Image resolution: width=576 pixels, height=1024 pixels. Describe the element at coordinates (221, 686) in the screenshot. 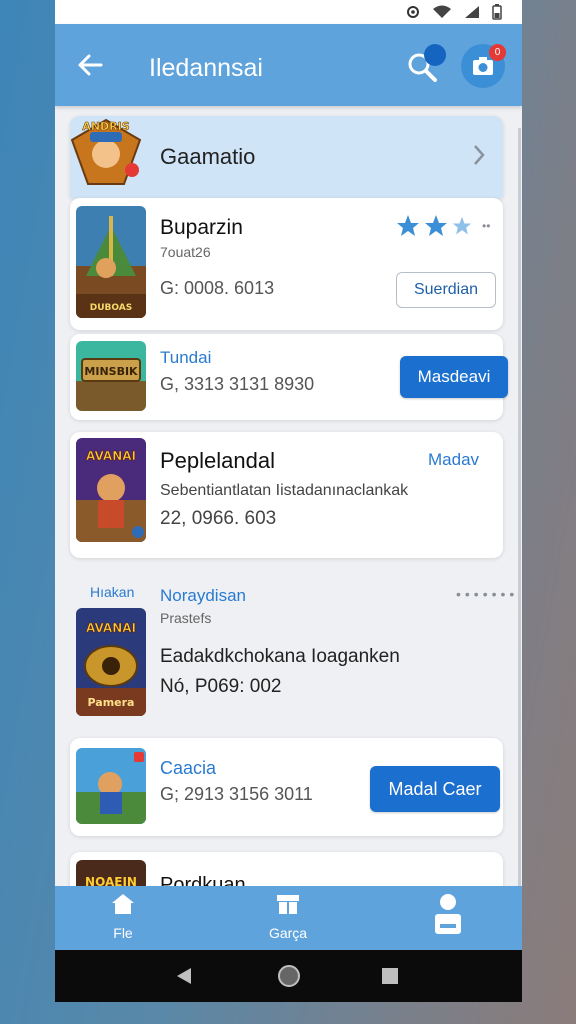

I see `game-meta: Nó, P069: 002` at that location.